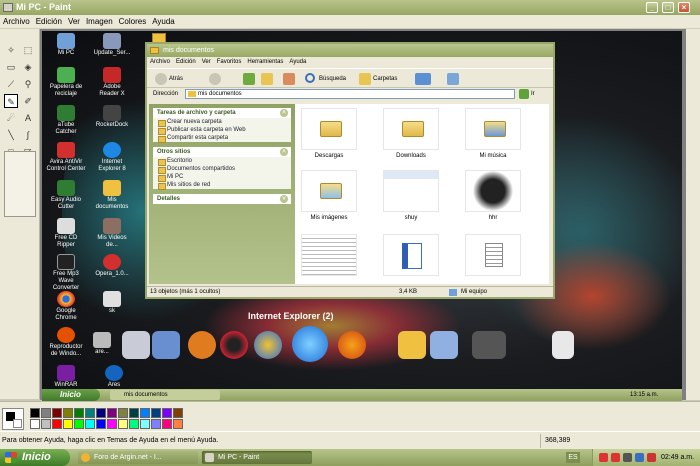 The height and width of the screenshot is (466, 700). Describe the element at coordinates (284, 199) in the screenshot. I see `expand-icon: ˅` at that location.